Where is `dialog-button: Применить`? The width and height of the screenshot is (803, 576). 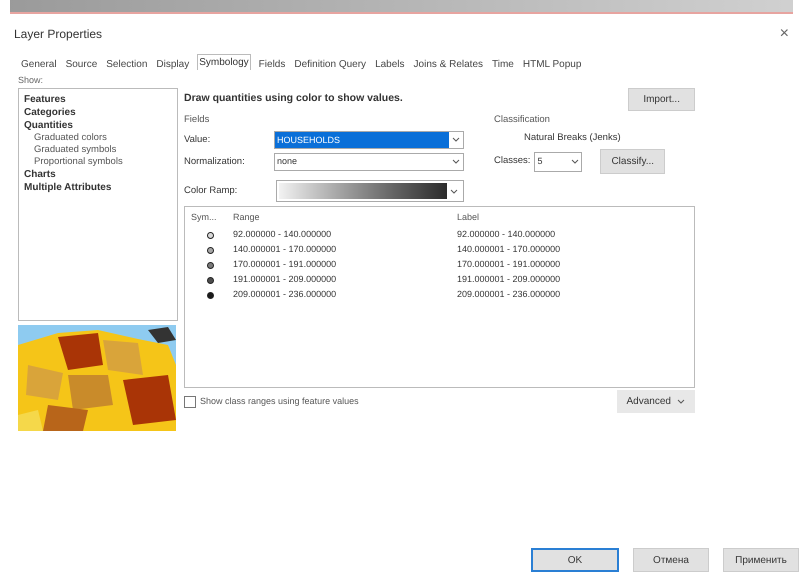
dialog-button: Применить is located at coordinates (761, 560).